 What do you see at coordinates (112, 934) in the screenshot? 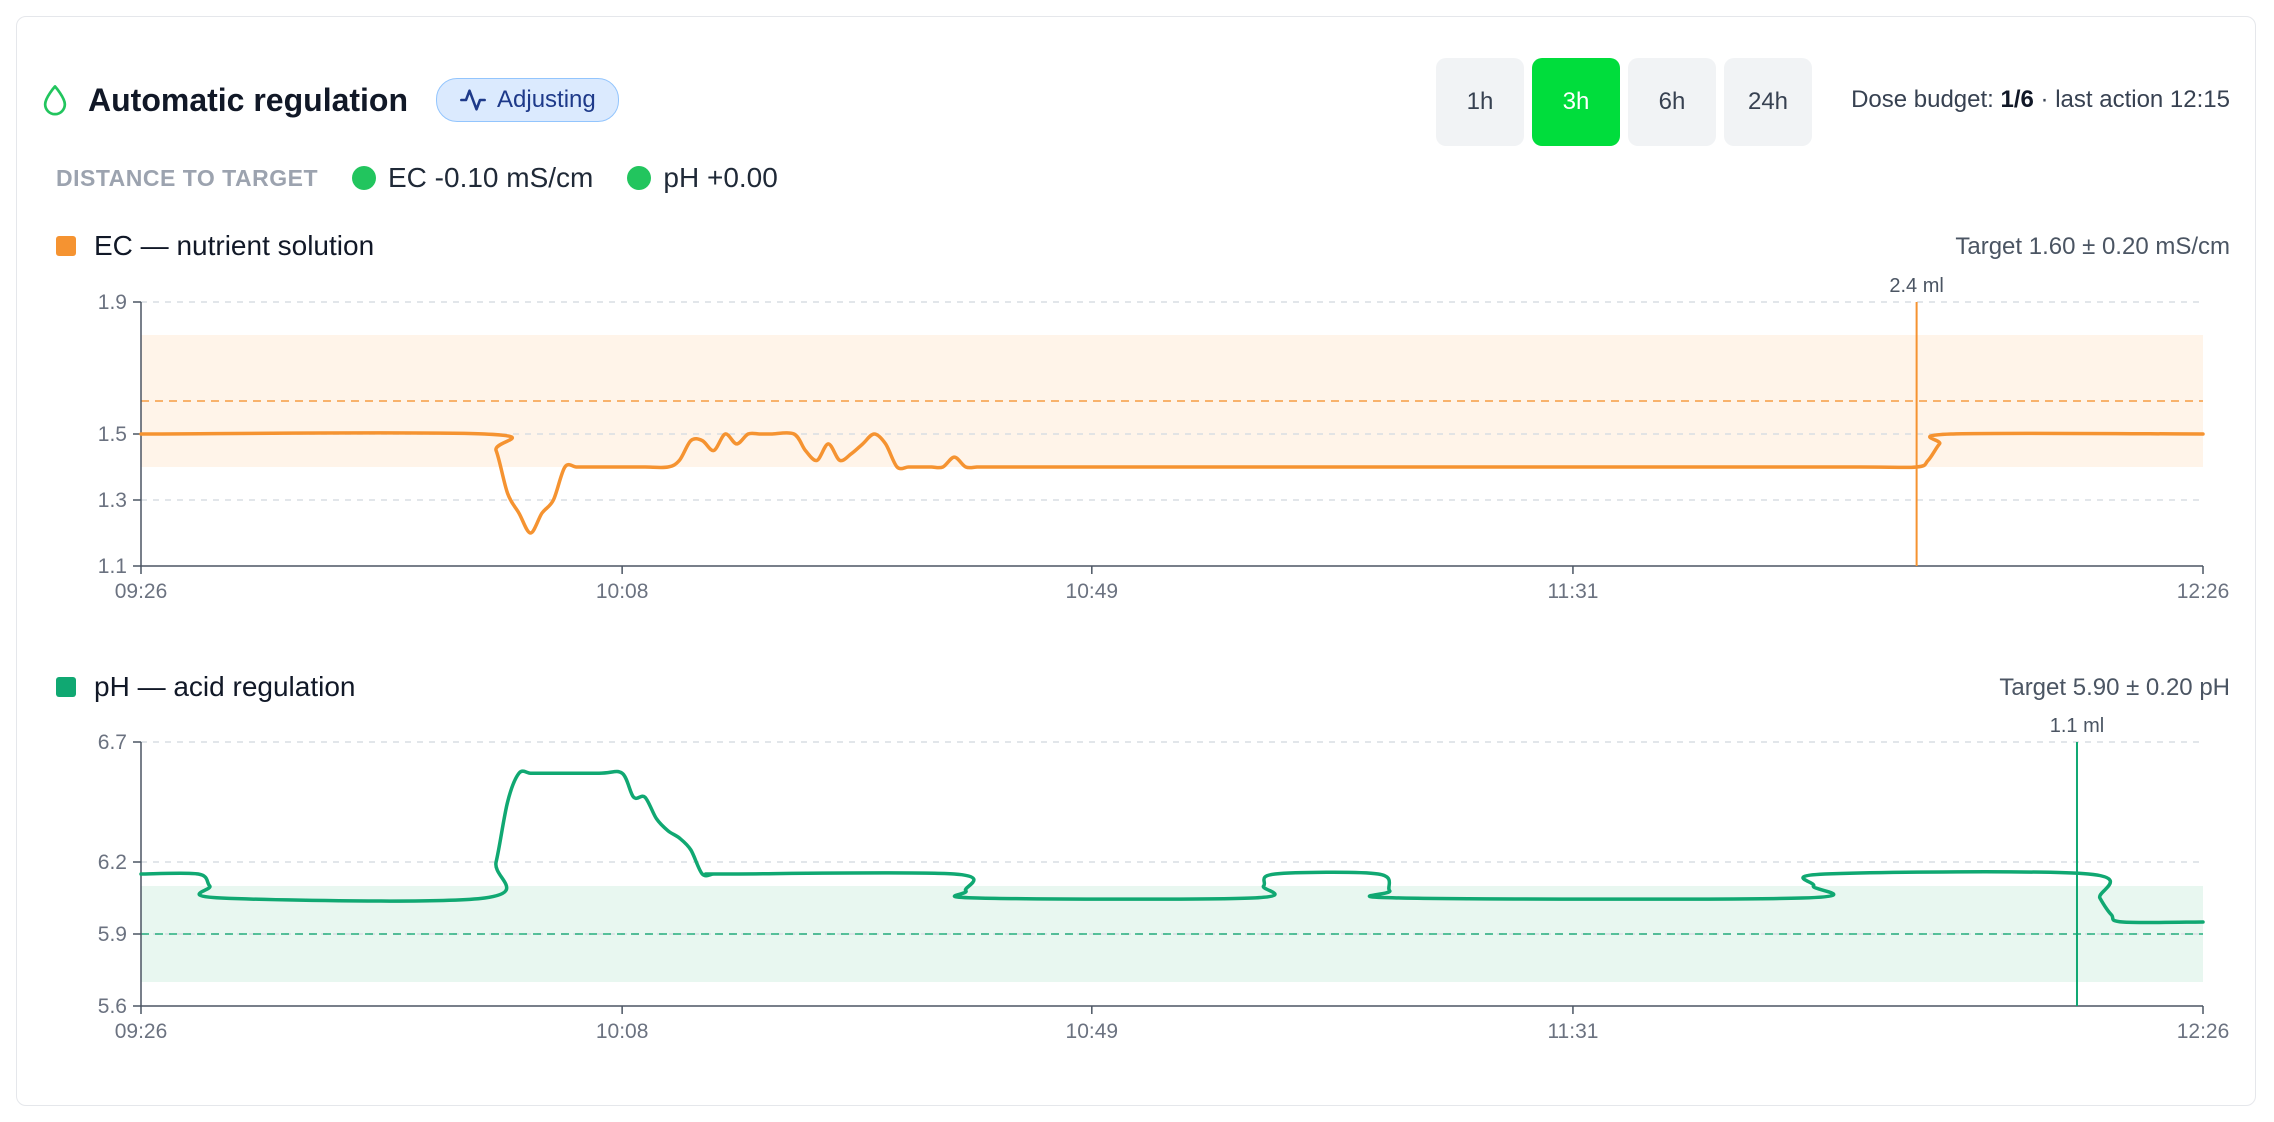
I see `ph-y-tick-label: 5.9` at bounding box center [112, 934].